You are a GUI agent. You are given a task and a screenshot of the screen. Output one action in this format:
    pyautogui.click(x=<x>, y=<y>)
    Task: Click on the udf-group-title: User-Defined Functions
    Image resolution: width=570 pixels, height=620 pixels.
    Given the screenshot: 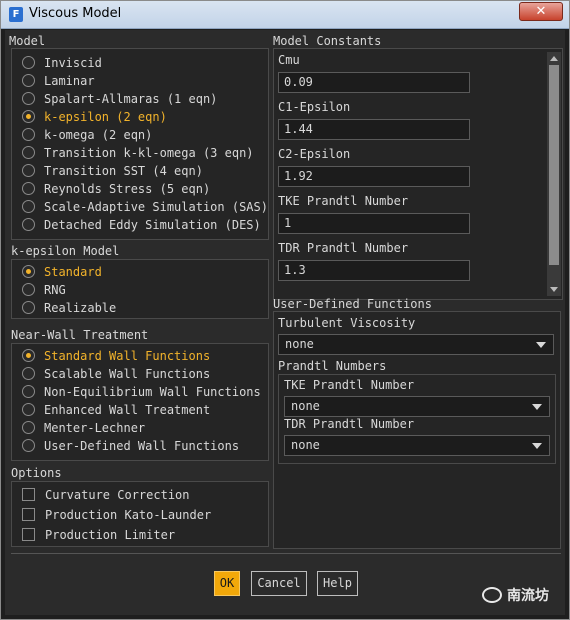 What is the action you would take?
    pyautogui.click(x=352, y=304)
    